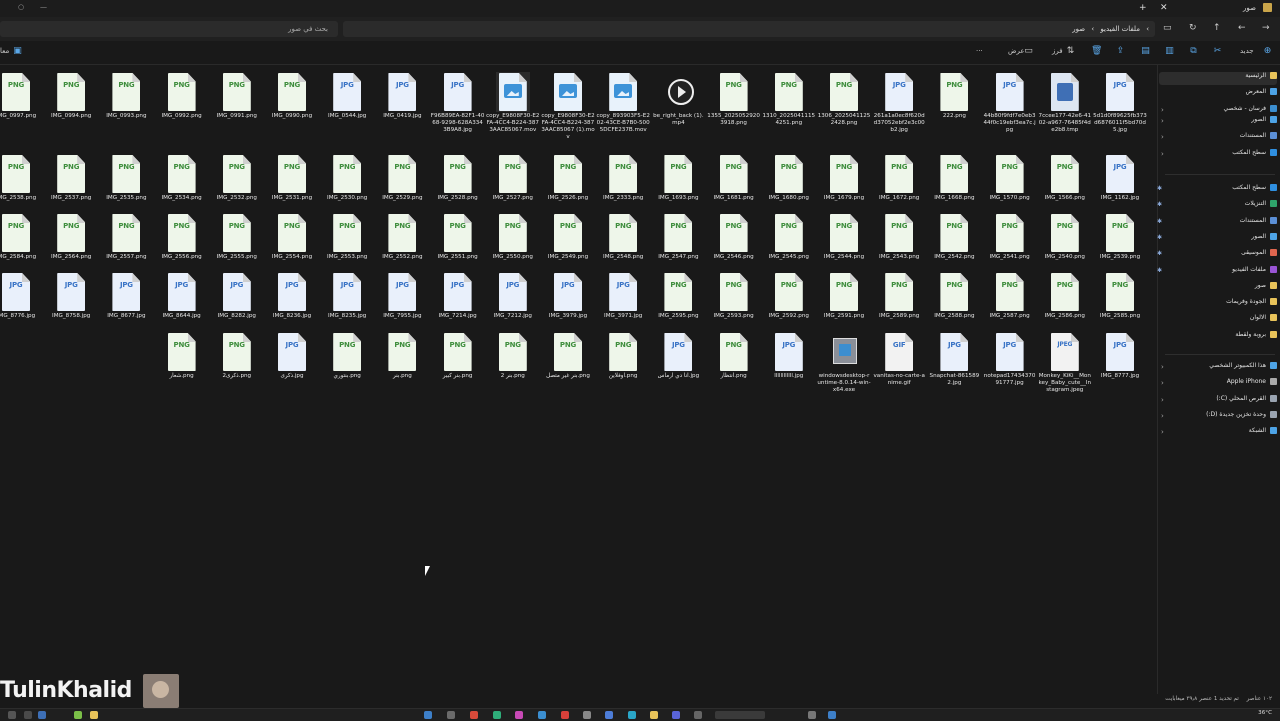  Describe the element at coordinates (1218, 384) in the screenshot. I see `sidebar-item: Apple iPhone ›` at that location.